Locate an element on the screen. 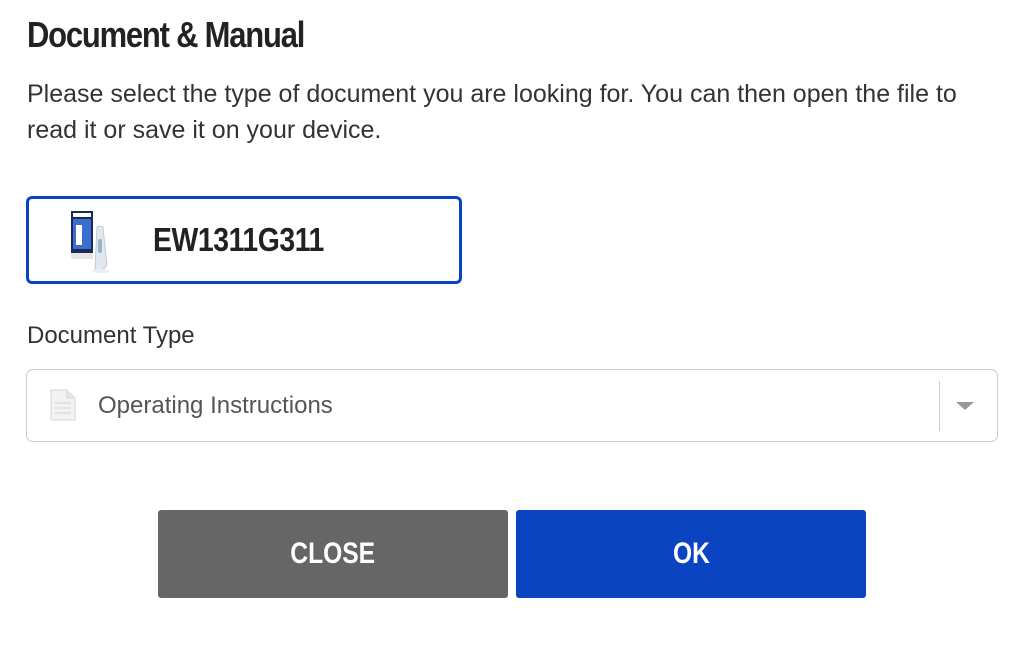 The width and height of the screenshot is (1014, 658). document-icon is located at coordinates (63, 405).